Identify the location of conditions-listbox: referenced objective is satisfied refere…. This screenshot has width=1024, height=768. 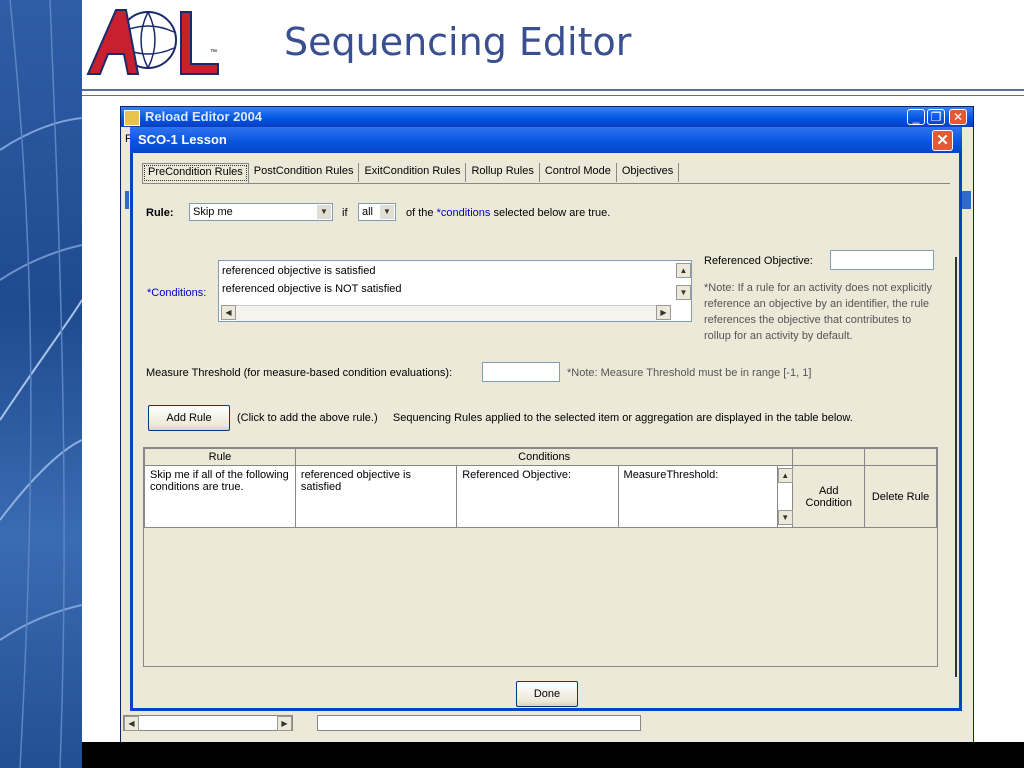
(455, 291).